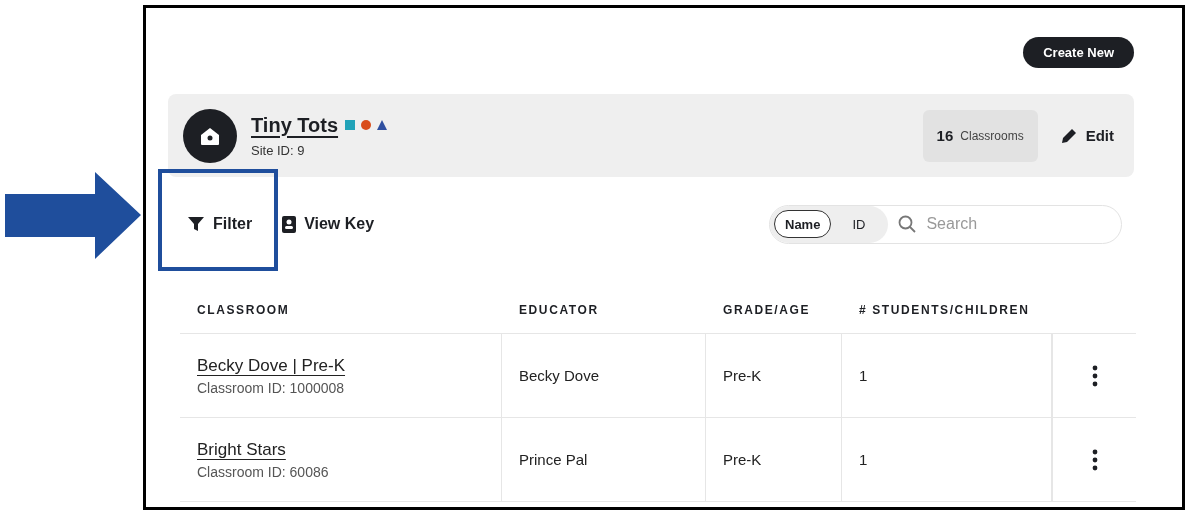  Describe the element at coordinates (1068, 135) in the screenshot. I see `pencil-icon` at that location.